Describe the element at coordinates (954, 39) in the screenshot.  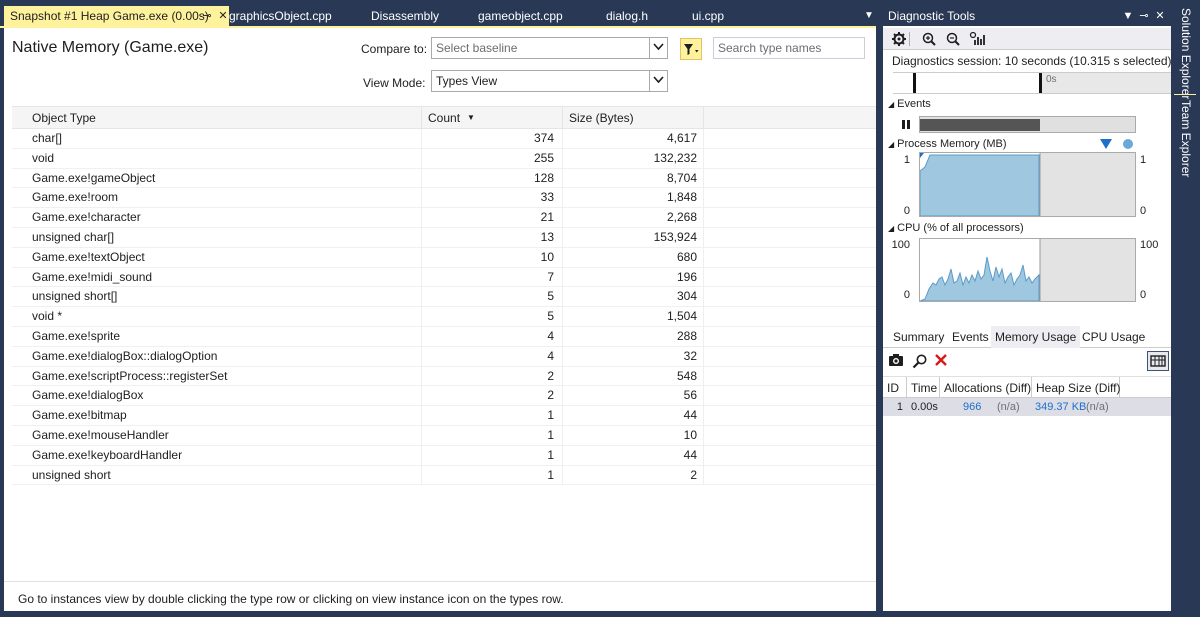
I see `zoom-out-icon` at that location.